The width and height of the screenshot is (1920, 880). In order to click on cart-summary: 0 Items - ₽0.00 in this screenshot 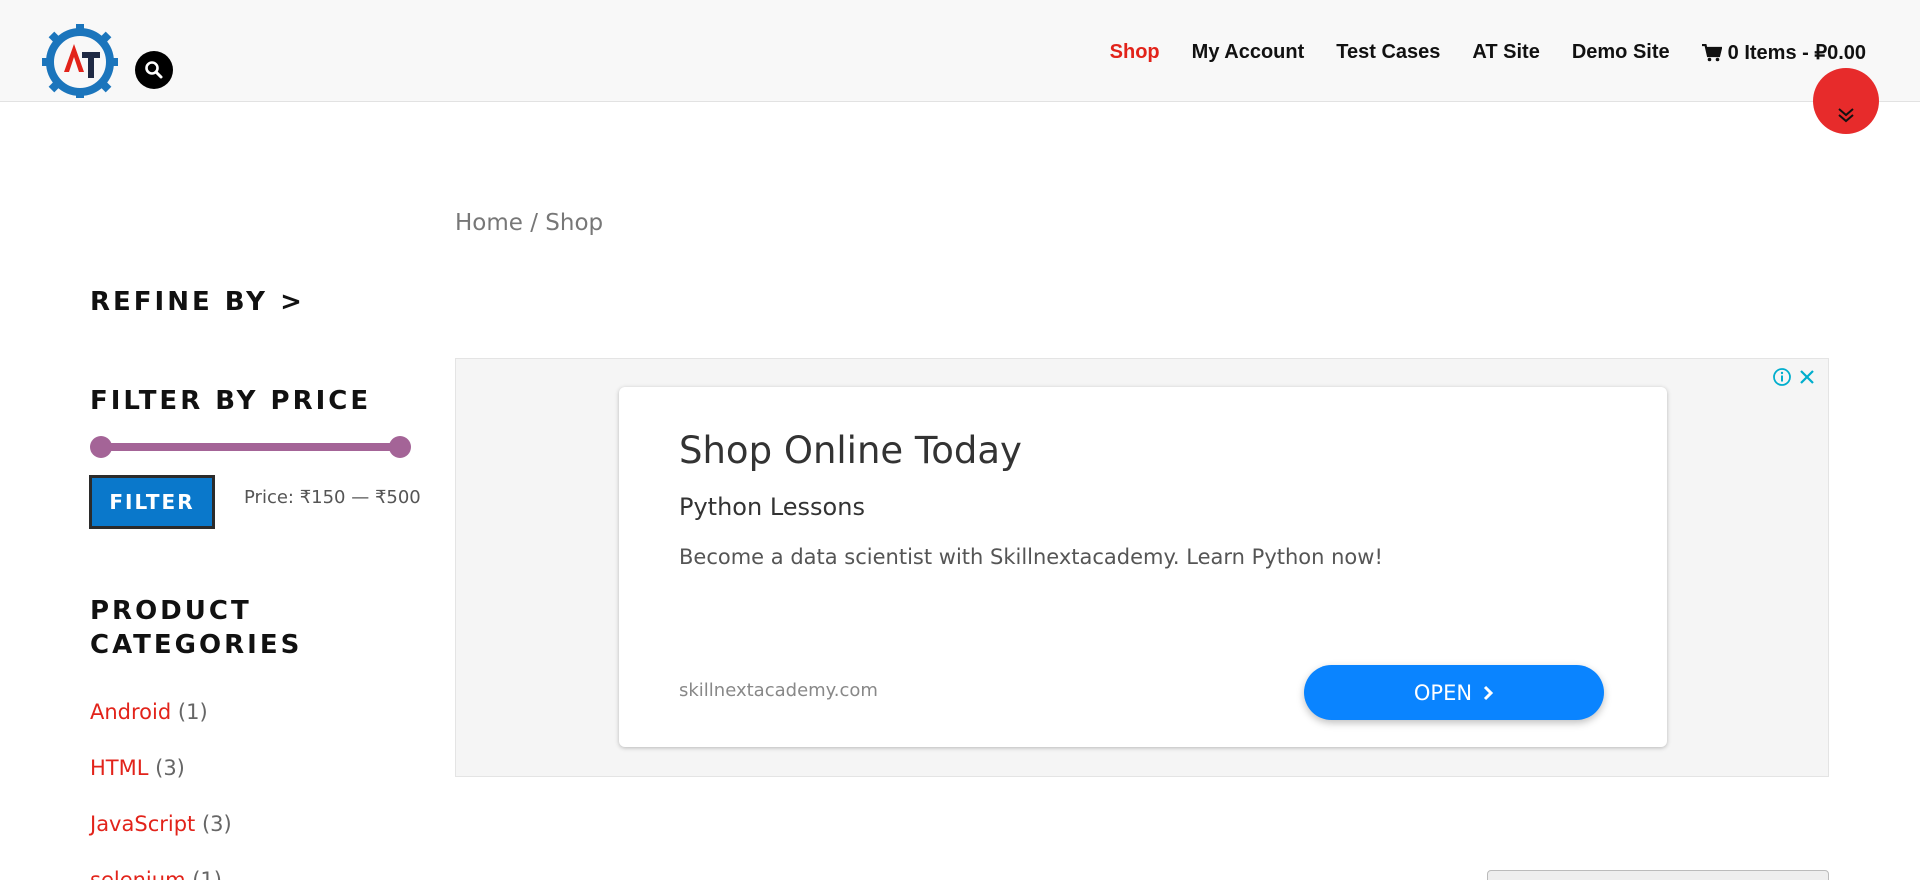, I will do `click(1796, 53)`.